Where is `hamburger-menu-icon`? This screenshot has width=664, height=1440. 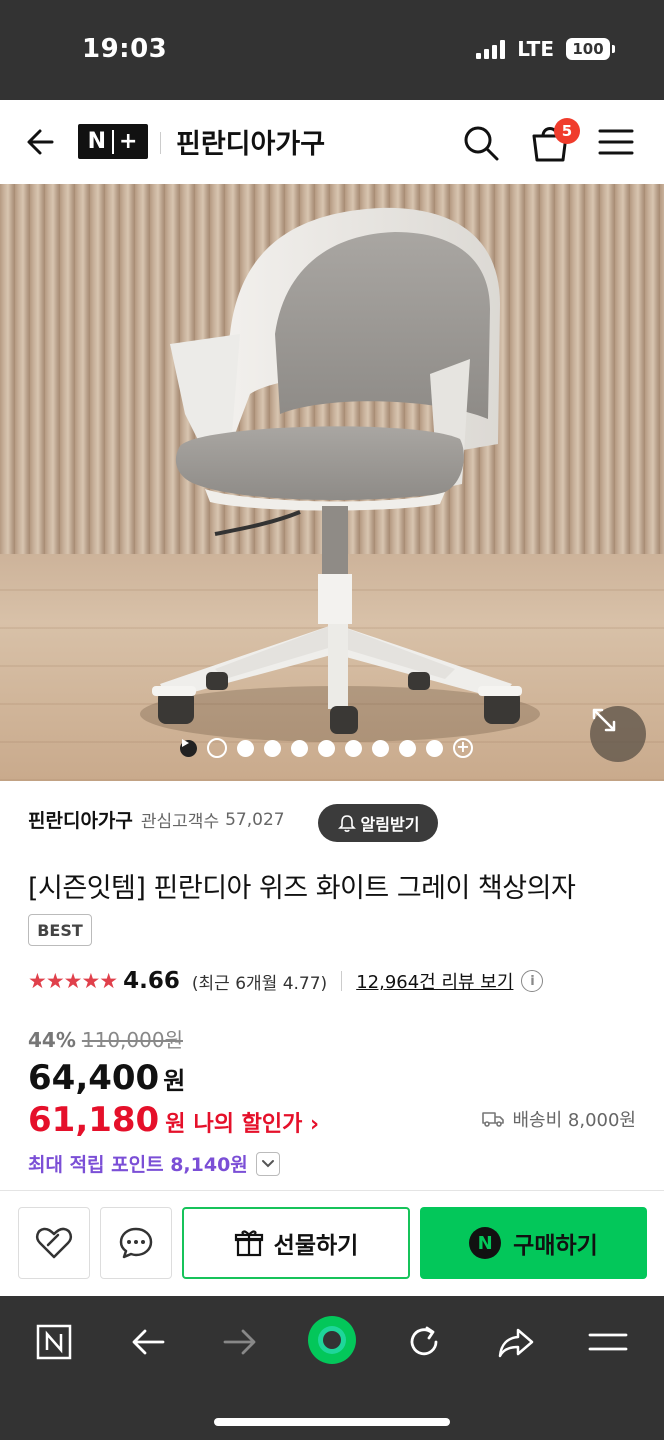
hamburger-menu-icon is located at coordinates (616, 142).